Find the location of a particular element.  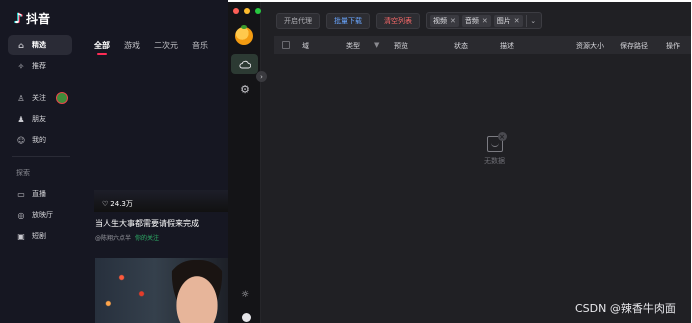

following-avatar is located at coordinates (62, 98).